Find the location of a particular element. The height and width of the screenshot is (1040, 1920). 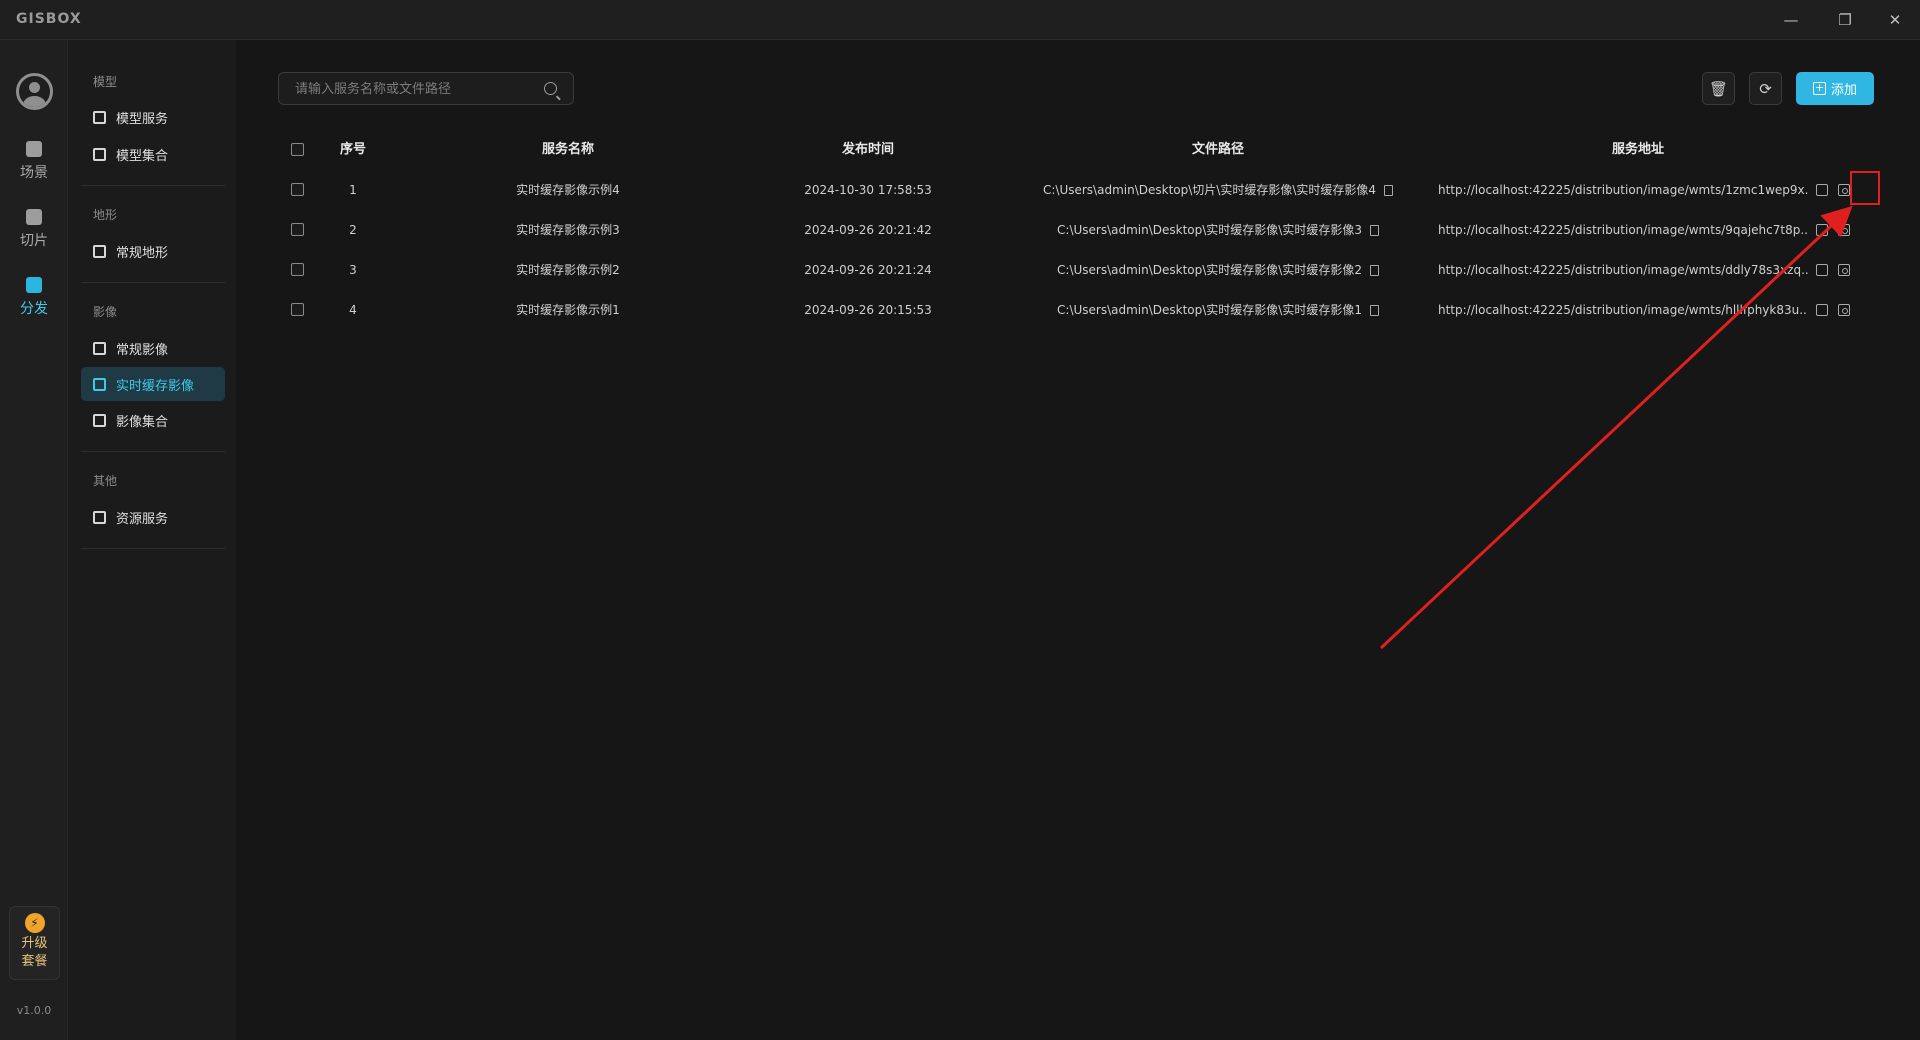

close-icon: ✕ is located at coordinates (1895, 20).